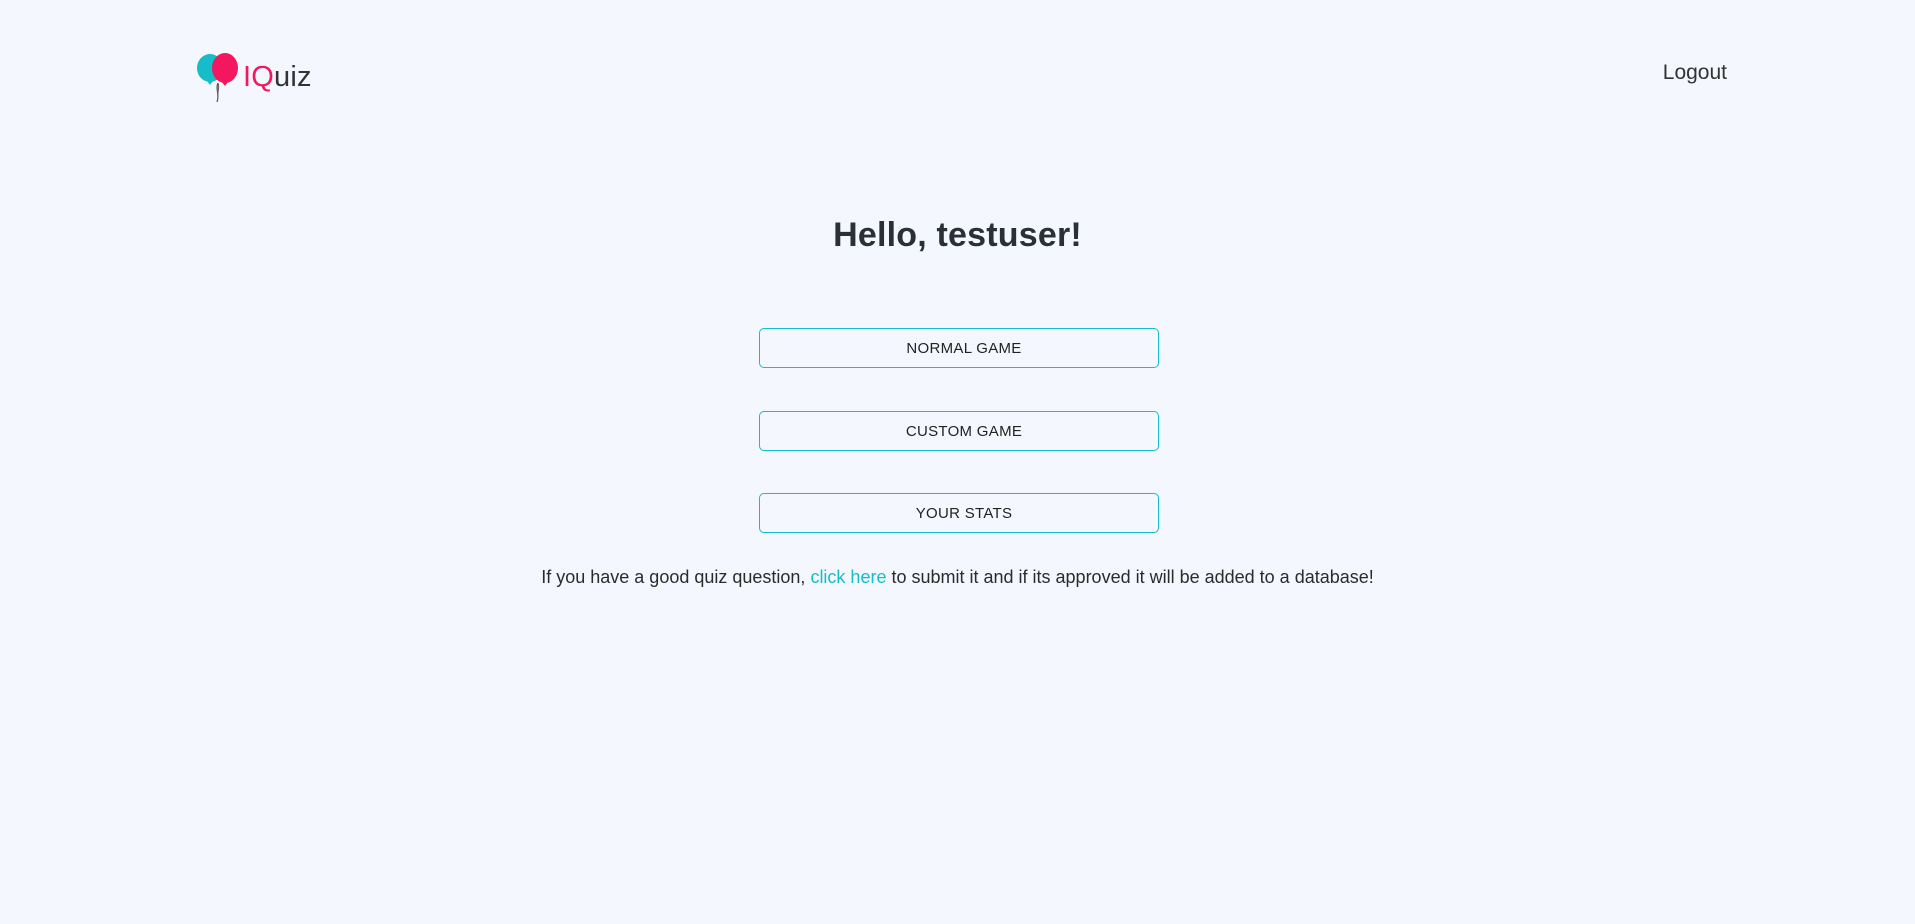 This screenshot has width=1915, height=924. What do you see at coordinates (959, 348) in the screenshot?
I see `normal-game-button: NORMAL GAME` at bounding box center [959, 348].